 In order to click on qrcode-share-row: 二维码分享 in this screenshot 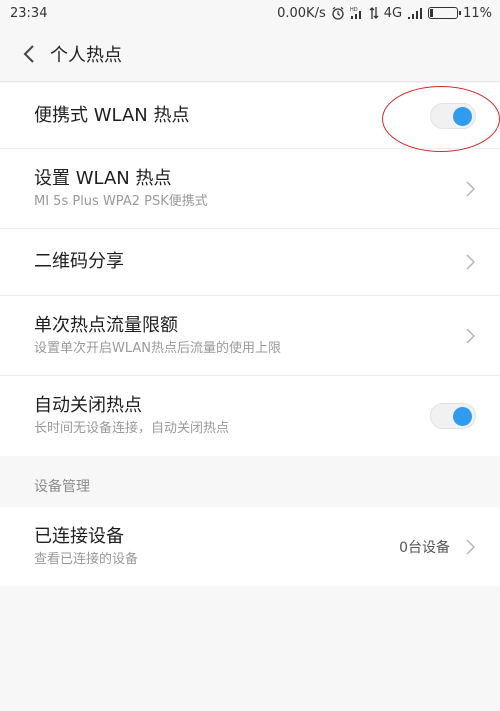, I will do `click(250, 262)`.